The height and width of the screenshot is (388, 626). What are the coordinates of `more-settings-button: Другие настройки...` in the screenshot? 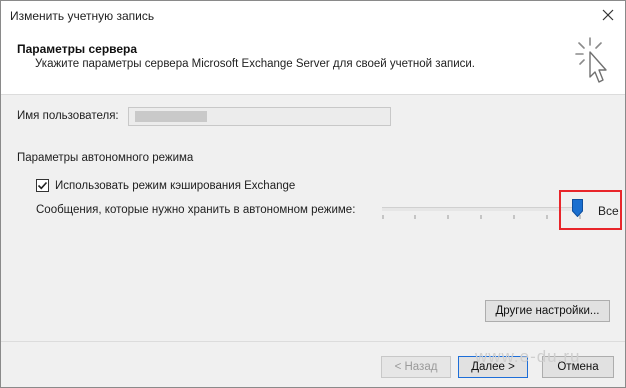 It's located at (547, 311).